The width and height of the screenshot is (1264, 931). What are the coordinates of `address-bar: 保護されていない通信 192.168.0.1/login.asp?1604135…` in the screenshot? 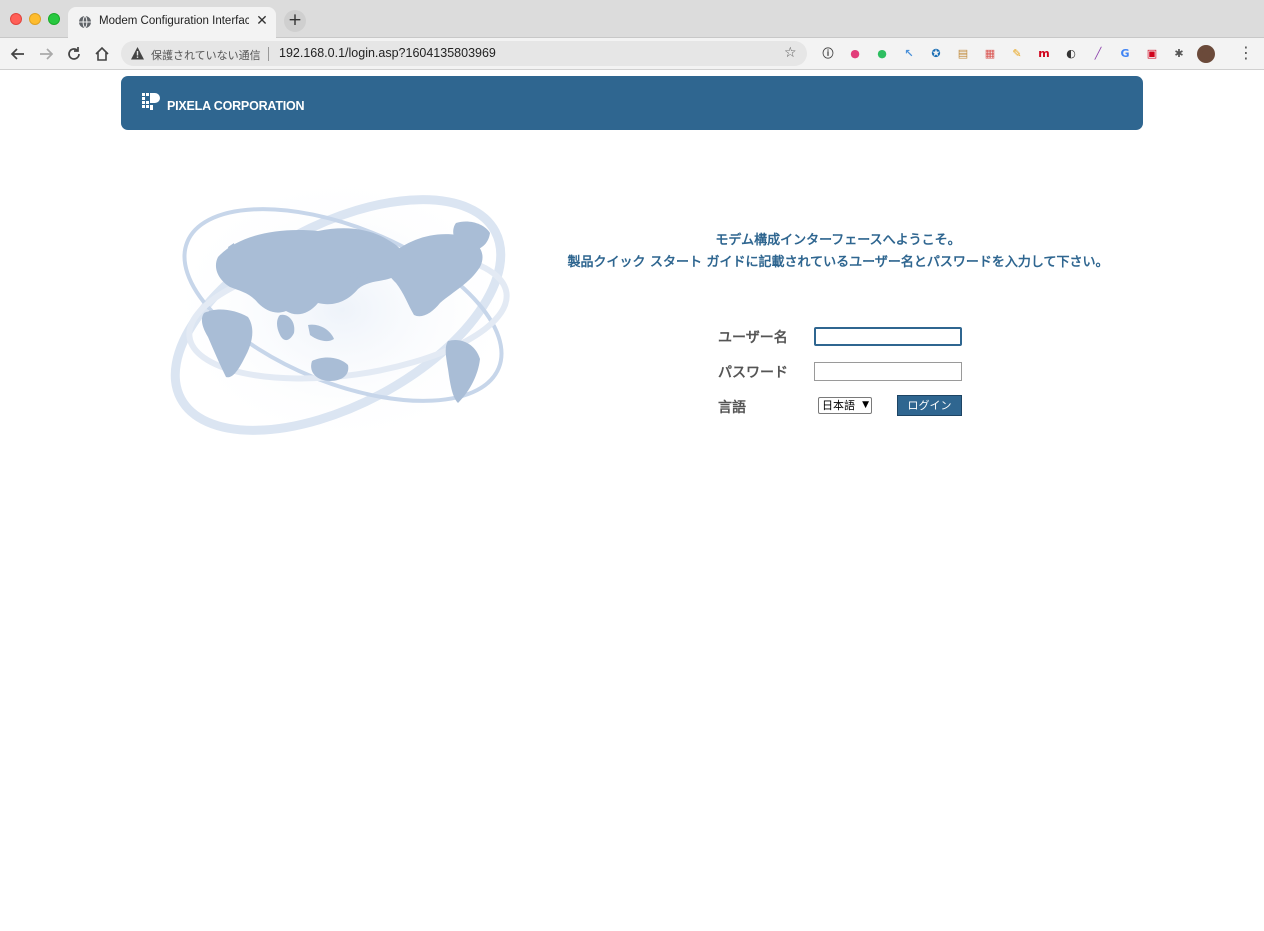 It's located at (464, 53).